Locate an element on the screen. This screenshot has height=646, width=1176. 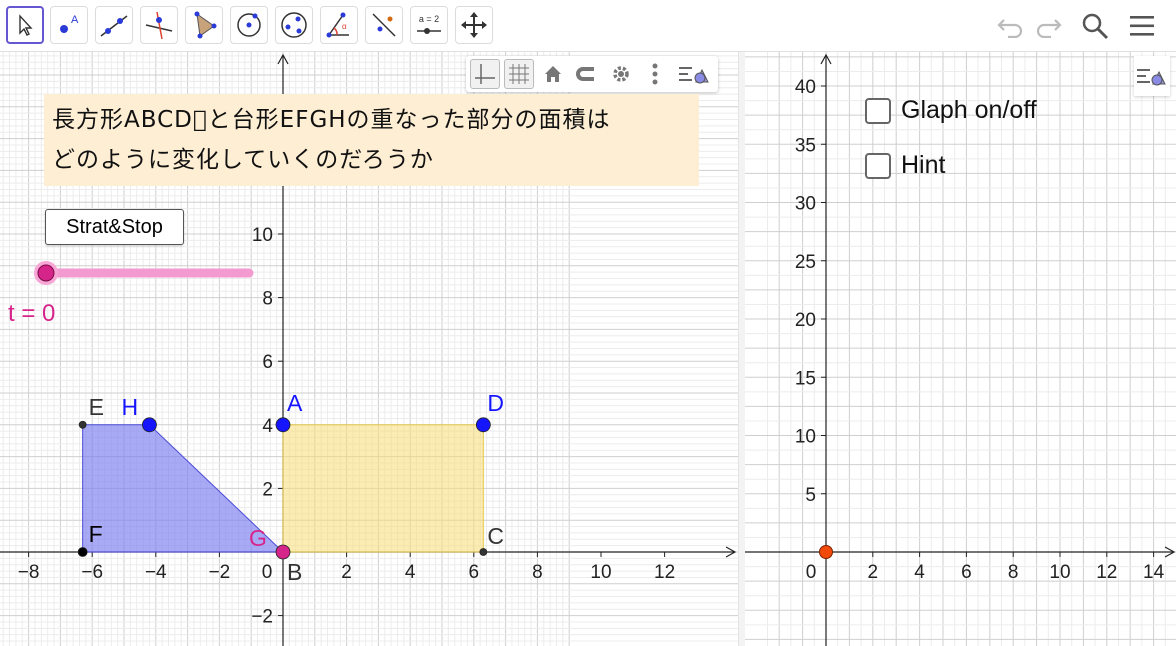
point-label-c: C is located at coordinates (495, 536).